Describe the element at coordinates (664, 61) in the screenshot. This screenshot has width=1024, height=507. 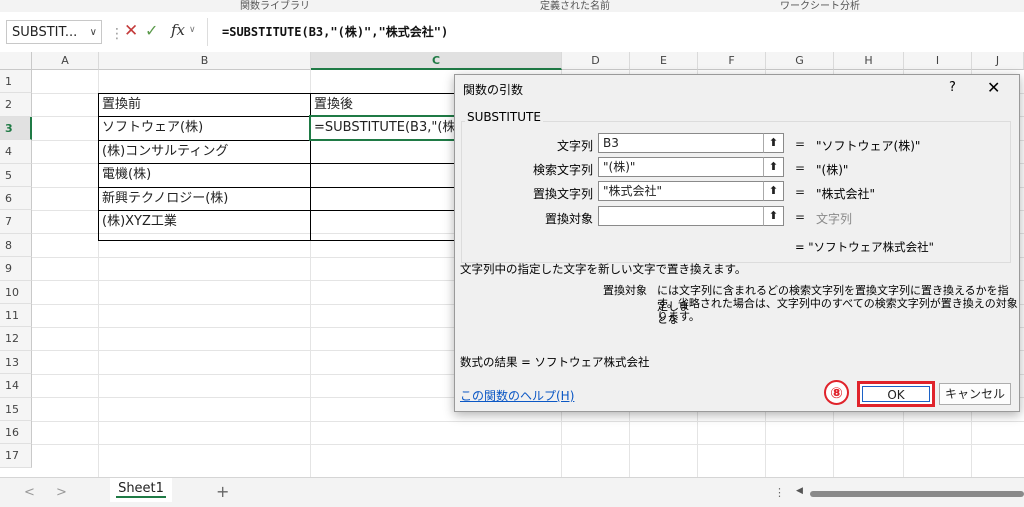
I see `column-header-e: E` at that location.